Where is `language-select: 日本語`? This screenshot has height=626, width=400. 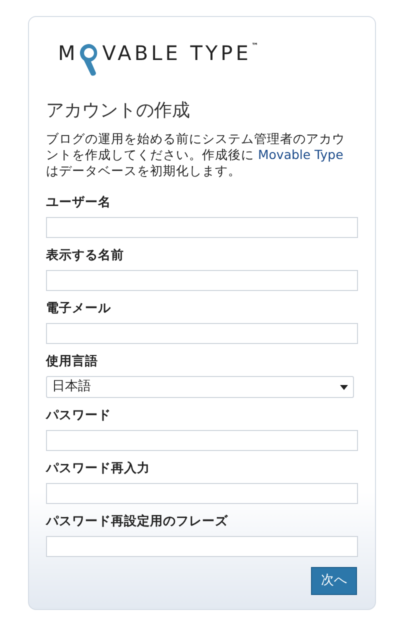 language-select: 日本語 is located at coordinates (200, 387).